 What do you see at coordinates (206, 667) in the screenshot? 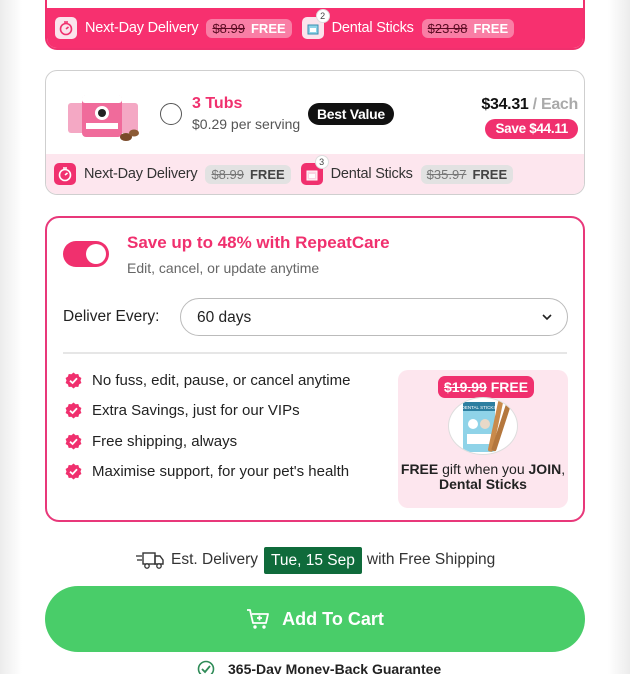
I see `shield-check-icon` at bounding box center [206, 667].